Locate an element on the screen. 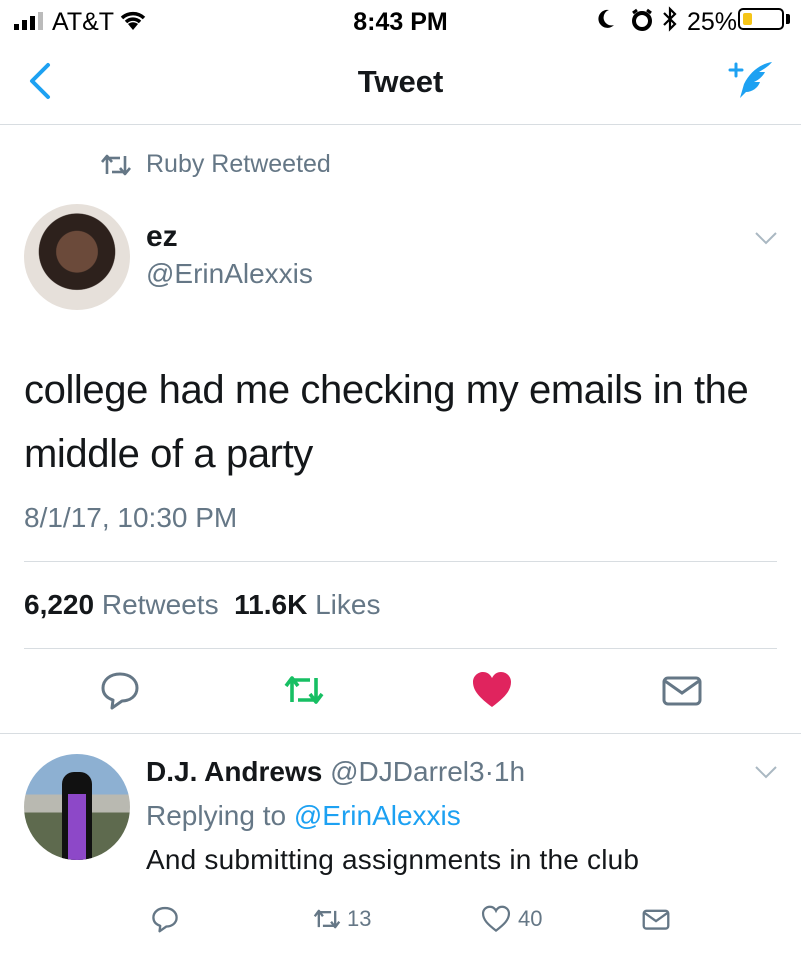 The image size is (801, 959). retweeted-by-label: Ruby Retweeted is located at coordinates (238, 164).